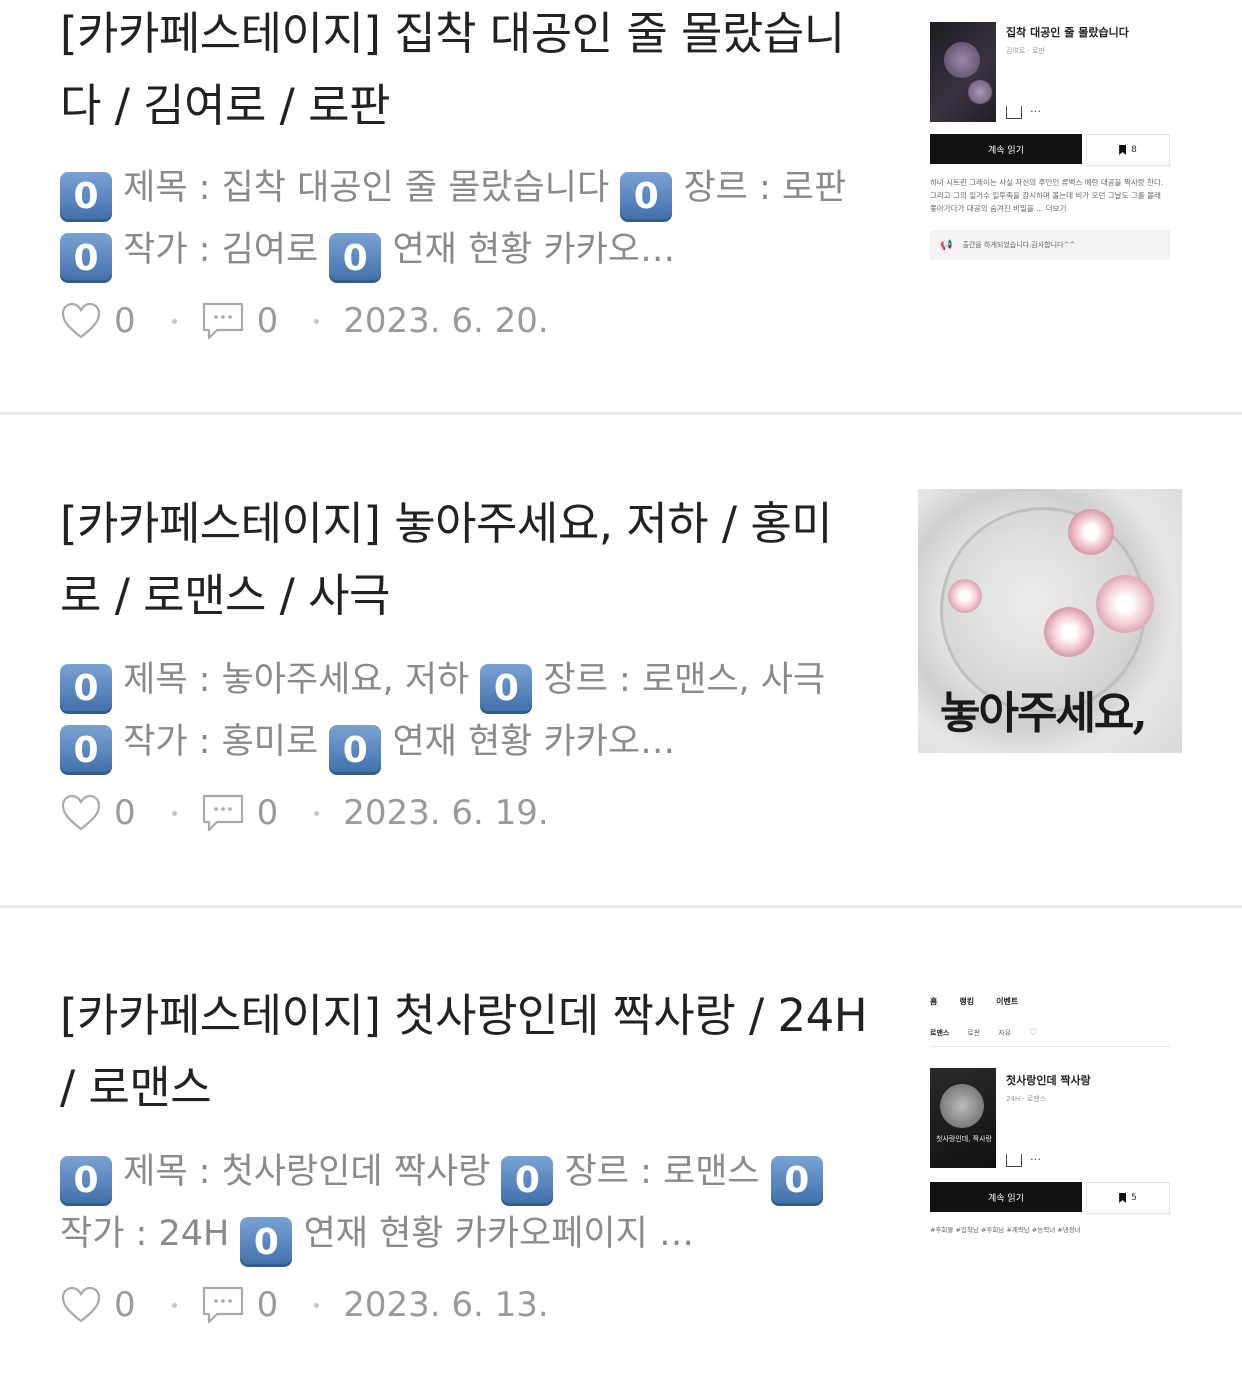 This screenshot has width=1242, height=1385. What do you see at coordinates (933, 1001) in the screenshot?
I see `nav-home: 홈` at bounding box center [933, 1001].